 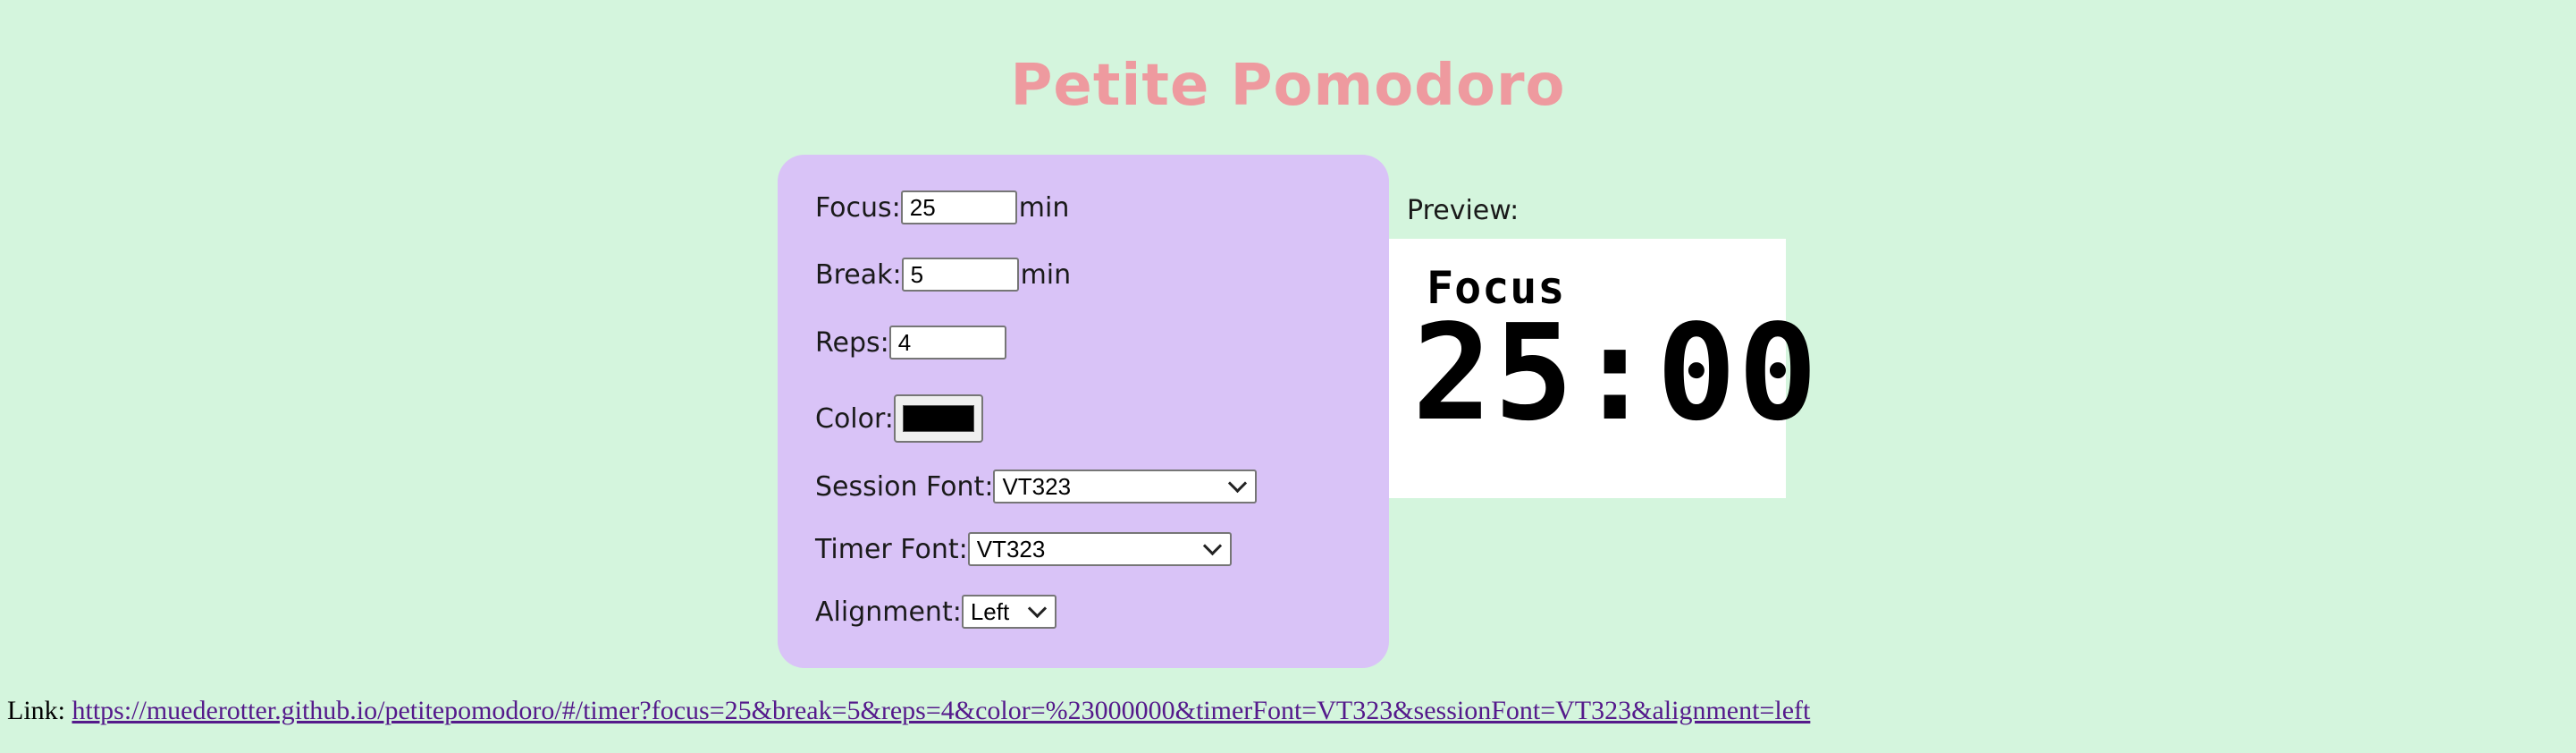 I want to click on alignment-select: Left, so click(x=1009, y=612).